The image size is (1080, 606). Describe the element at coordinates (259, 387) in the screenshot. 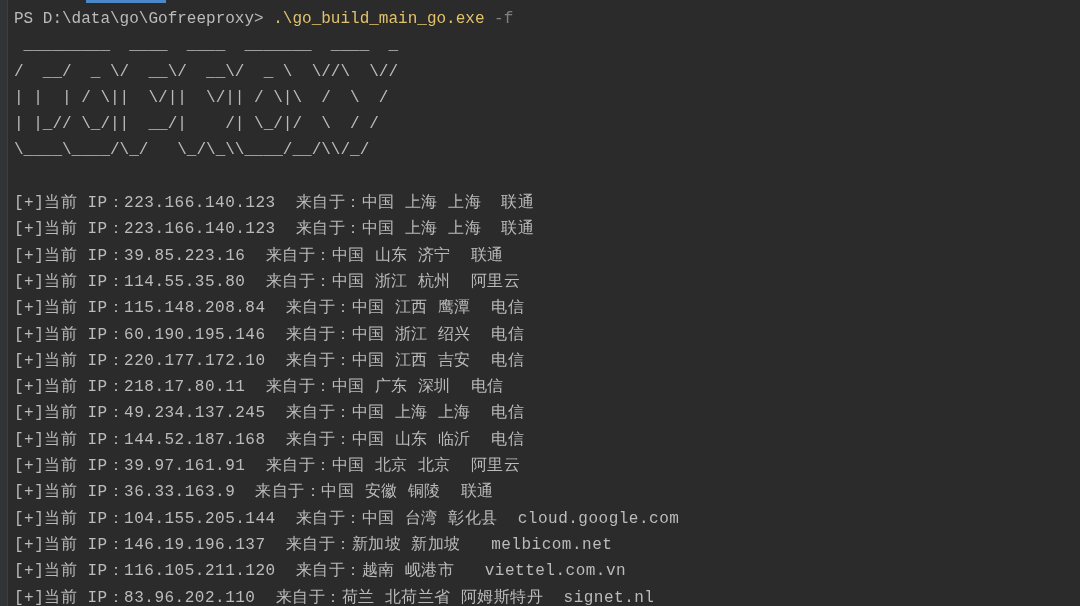

I see `output-line: [+]当前 IP：218.17.80.11 来自于：中国 广东 深圳 电信` at that location.